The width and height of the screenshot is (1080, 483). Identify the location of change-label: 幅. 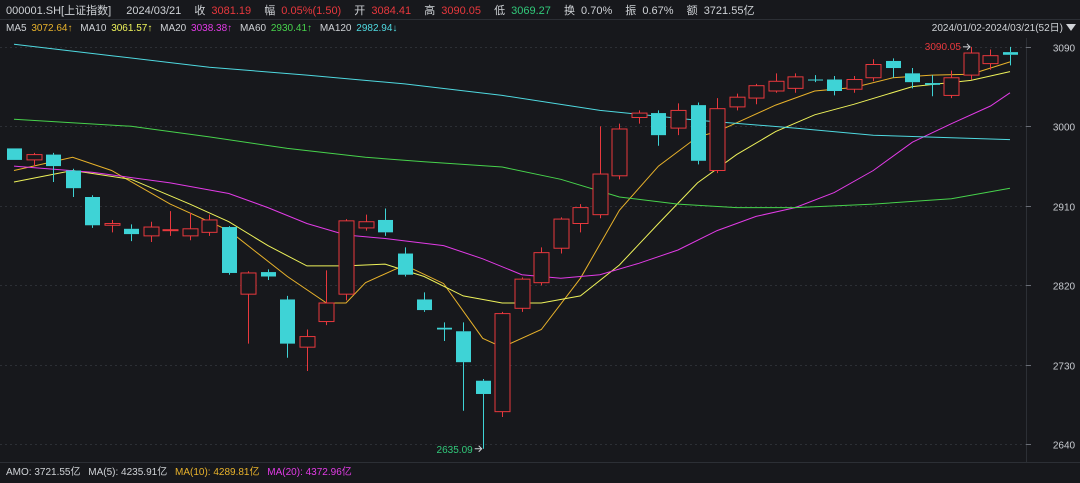
(269, 10).